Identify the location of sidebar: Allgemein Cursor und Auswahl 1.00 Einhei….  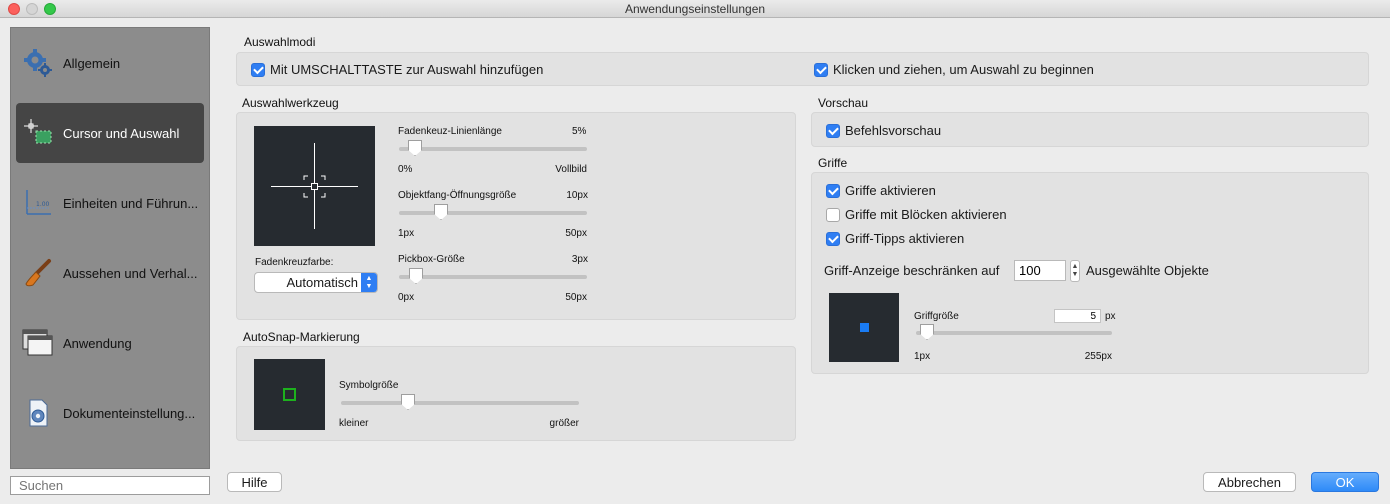
(110, 248).